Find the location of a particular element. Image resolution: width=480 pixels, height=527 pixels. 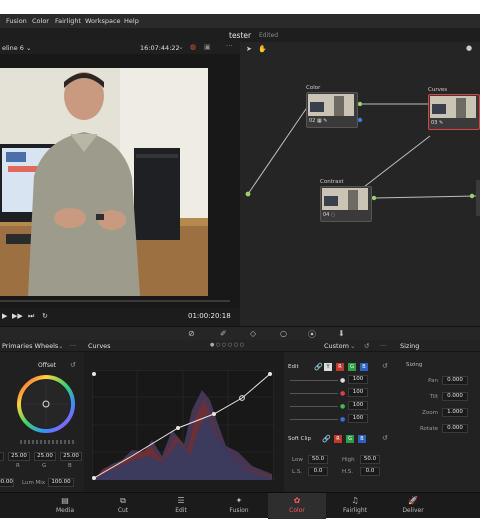

channel-b-toggle: B is located at coordinates (364, 367).